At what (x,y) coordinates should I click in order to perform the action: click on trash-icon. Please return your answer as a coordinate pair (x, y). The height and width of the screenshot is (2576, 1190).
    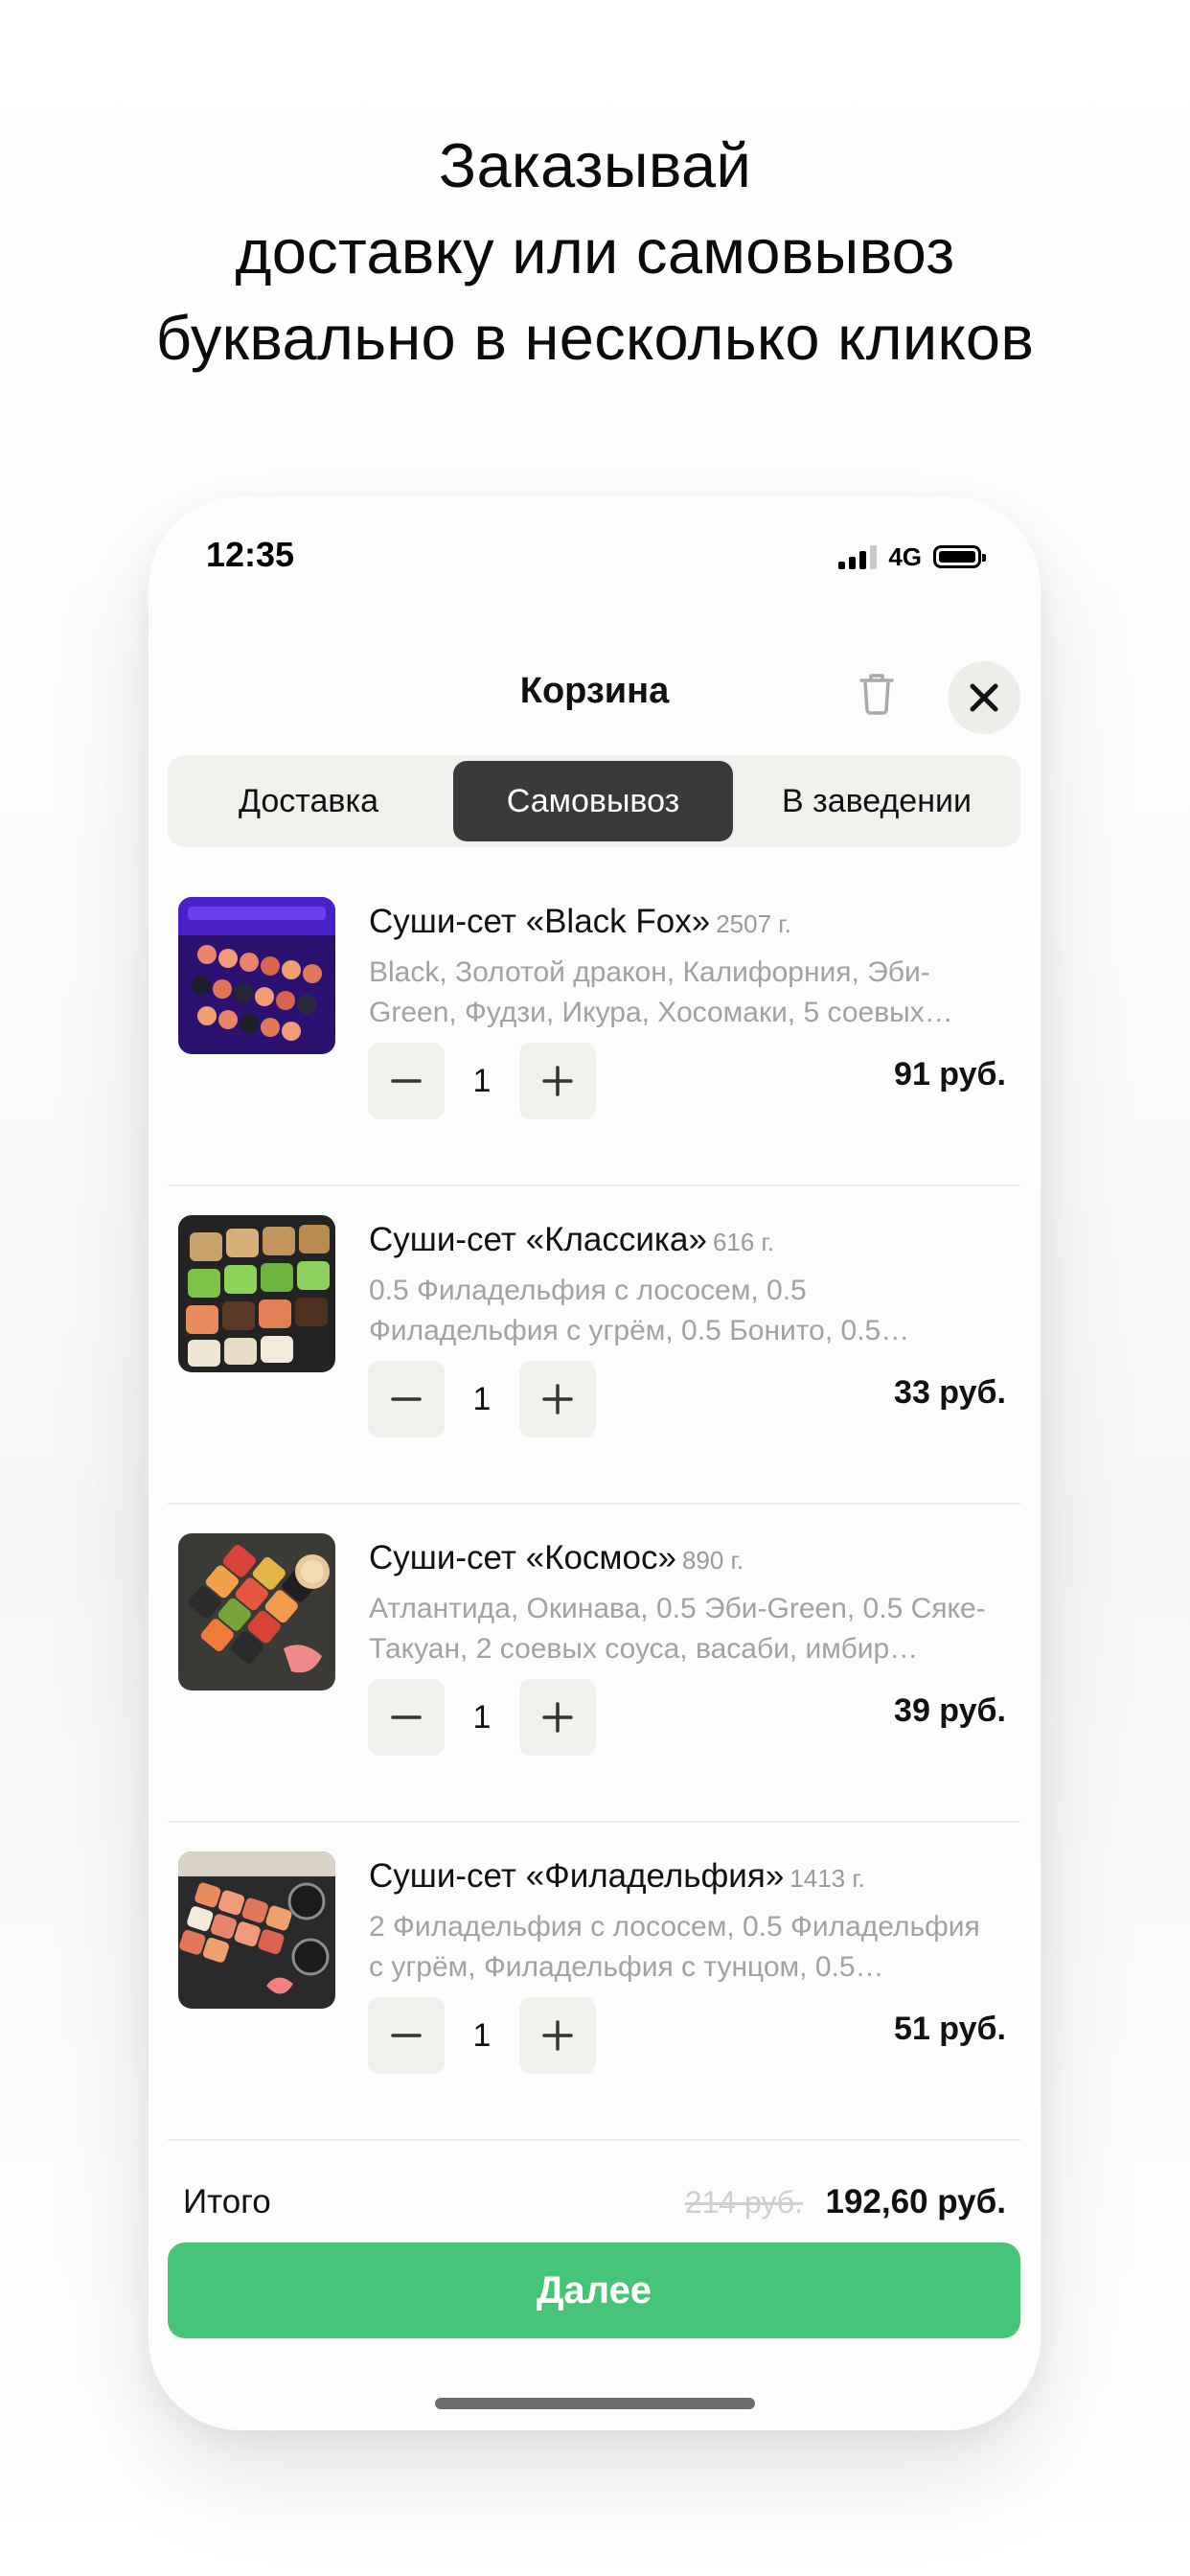
    Looking at the image, I should click on (876, 694).